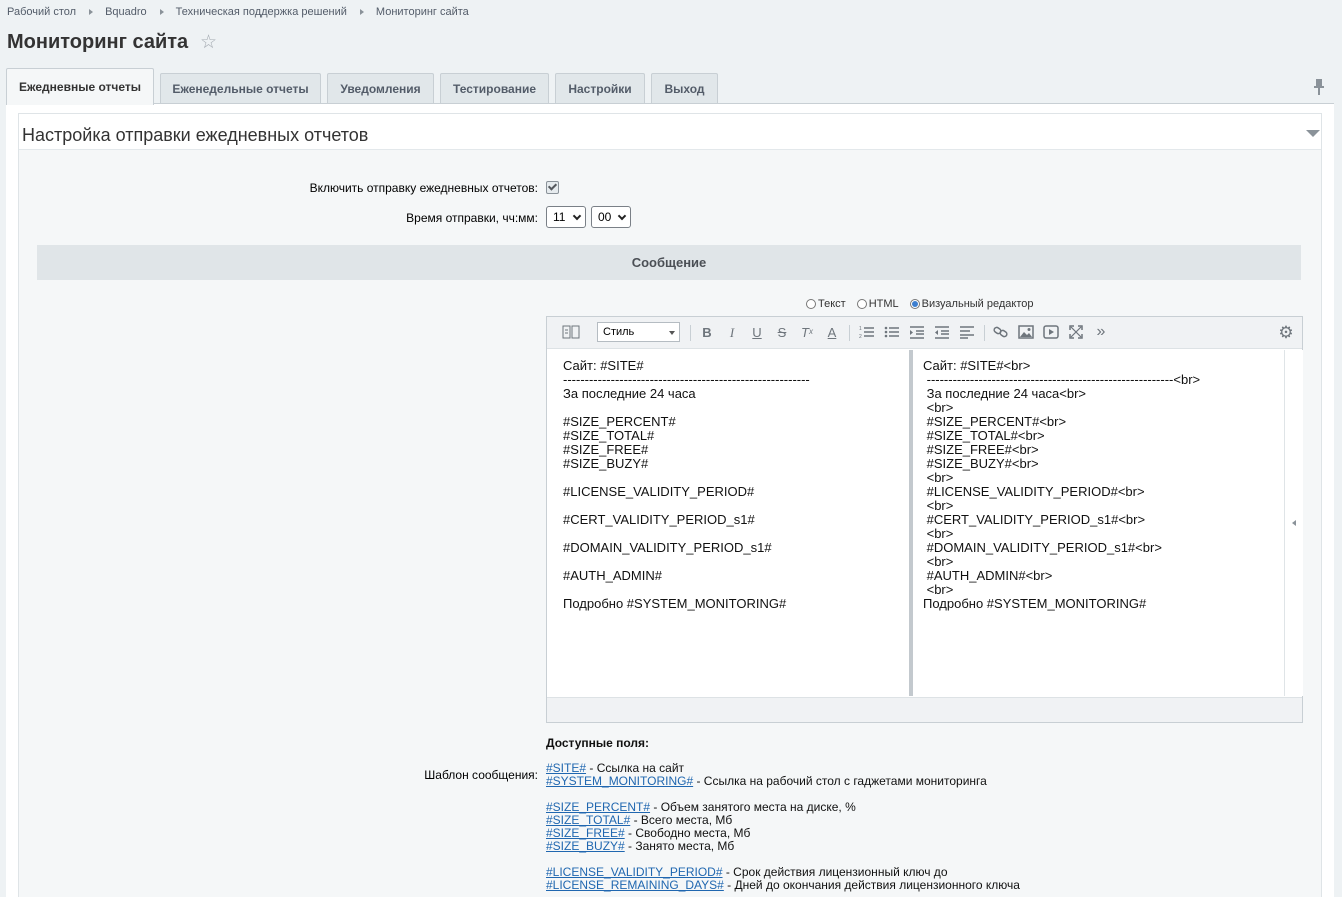 The image size is (1342, 897). Describe the element at coordinates (832, 304) in the screenshot. I see `mode-text-label: Текст` at that location.